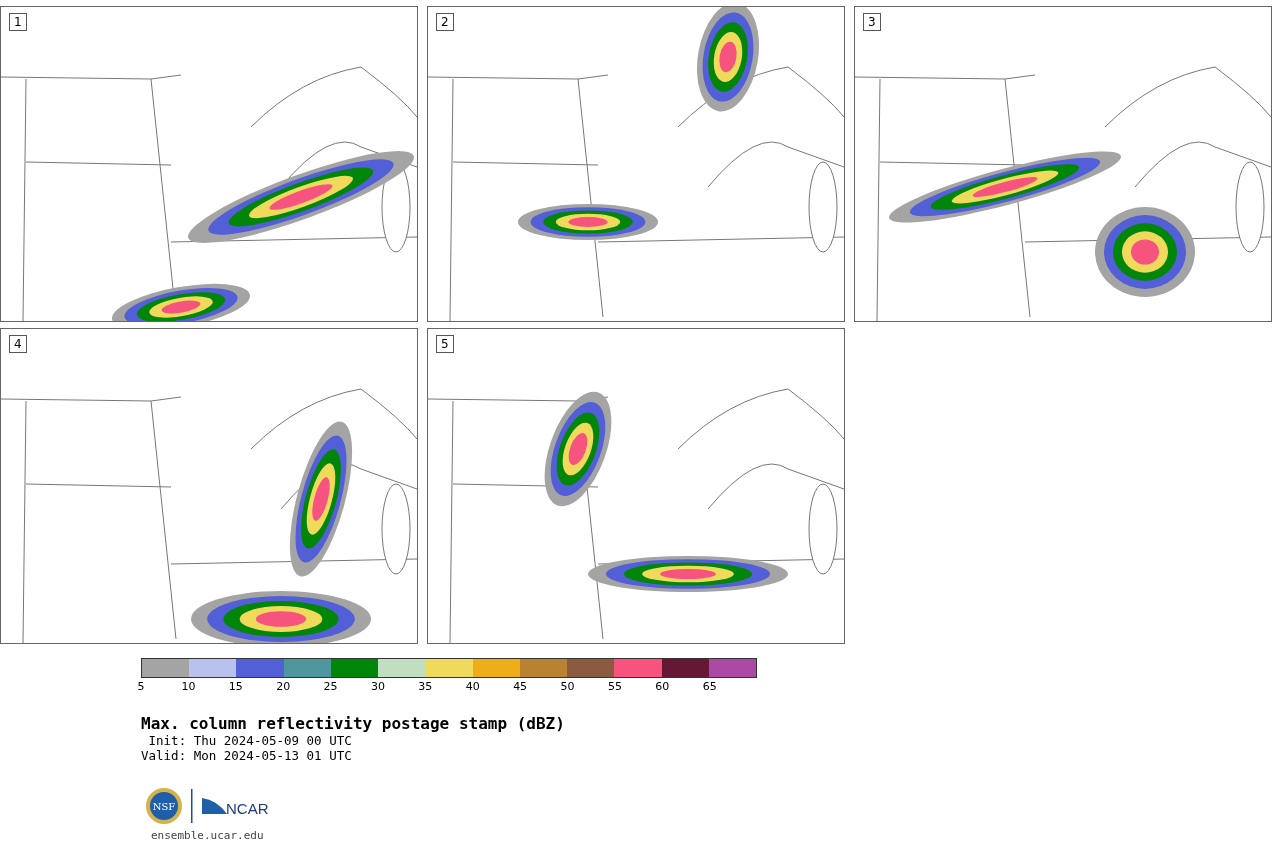 The height and width of the screenshot is (844, 1280). What do you see at coordinates (246, 755) in the screenshot?
I see `valid-time: Valid: Mon 2024-05-13 01 UTC` at bounding box center [246, 755].